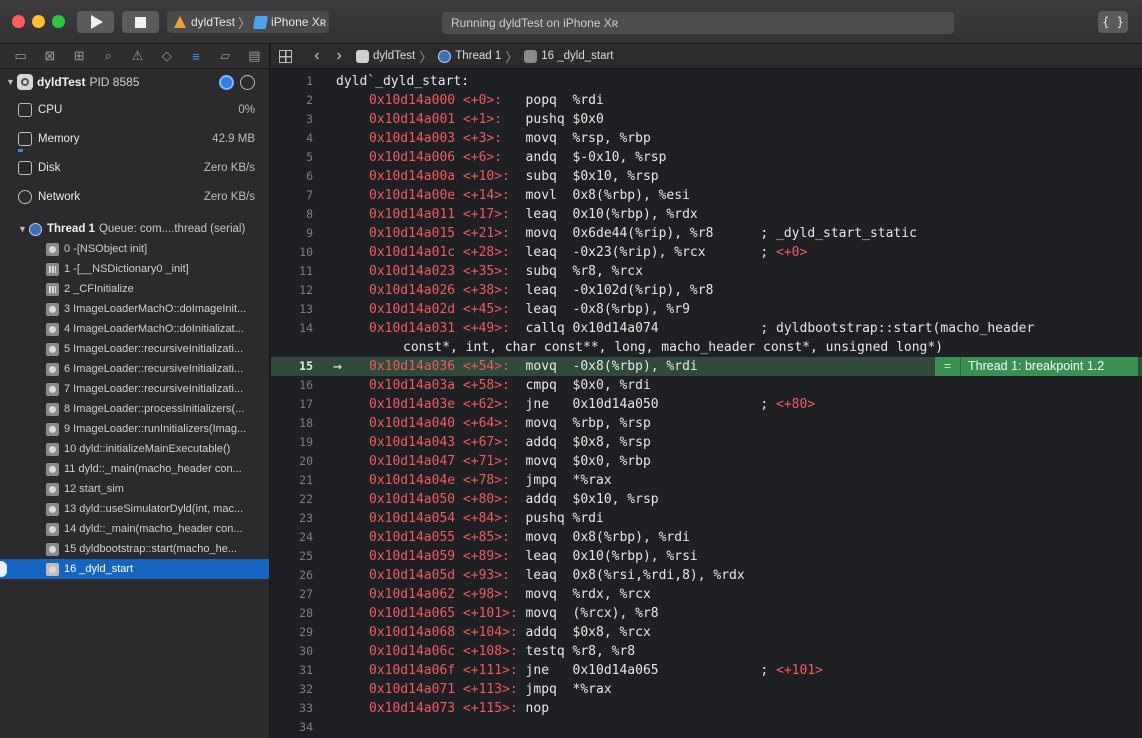  What do you see at coordinates (706, 100) in the screenshot?
I see `code-line: 2 0x10d14a000 <+0>: popq %rdi` at bounding box center [706, 100].